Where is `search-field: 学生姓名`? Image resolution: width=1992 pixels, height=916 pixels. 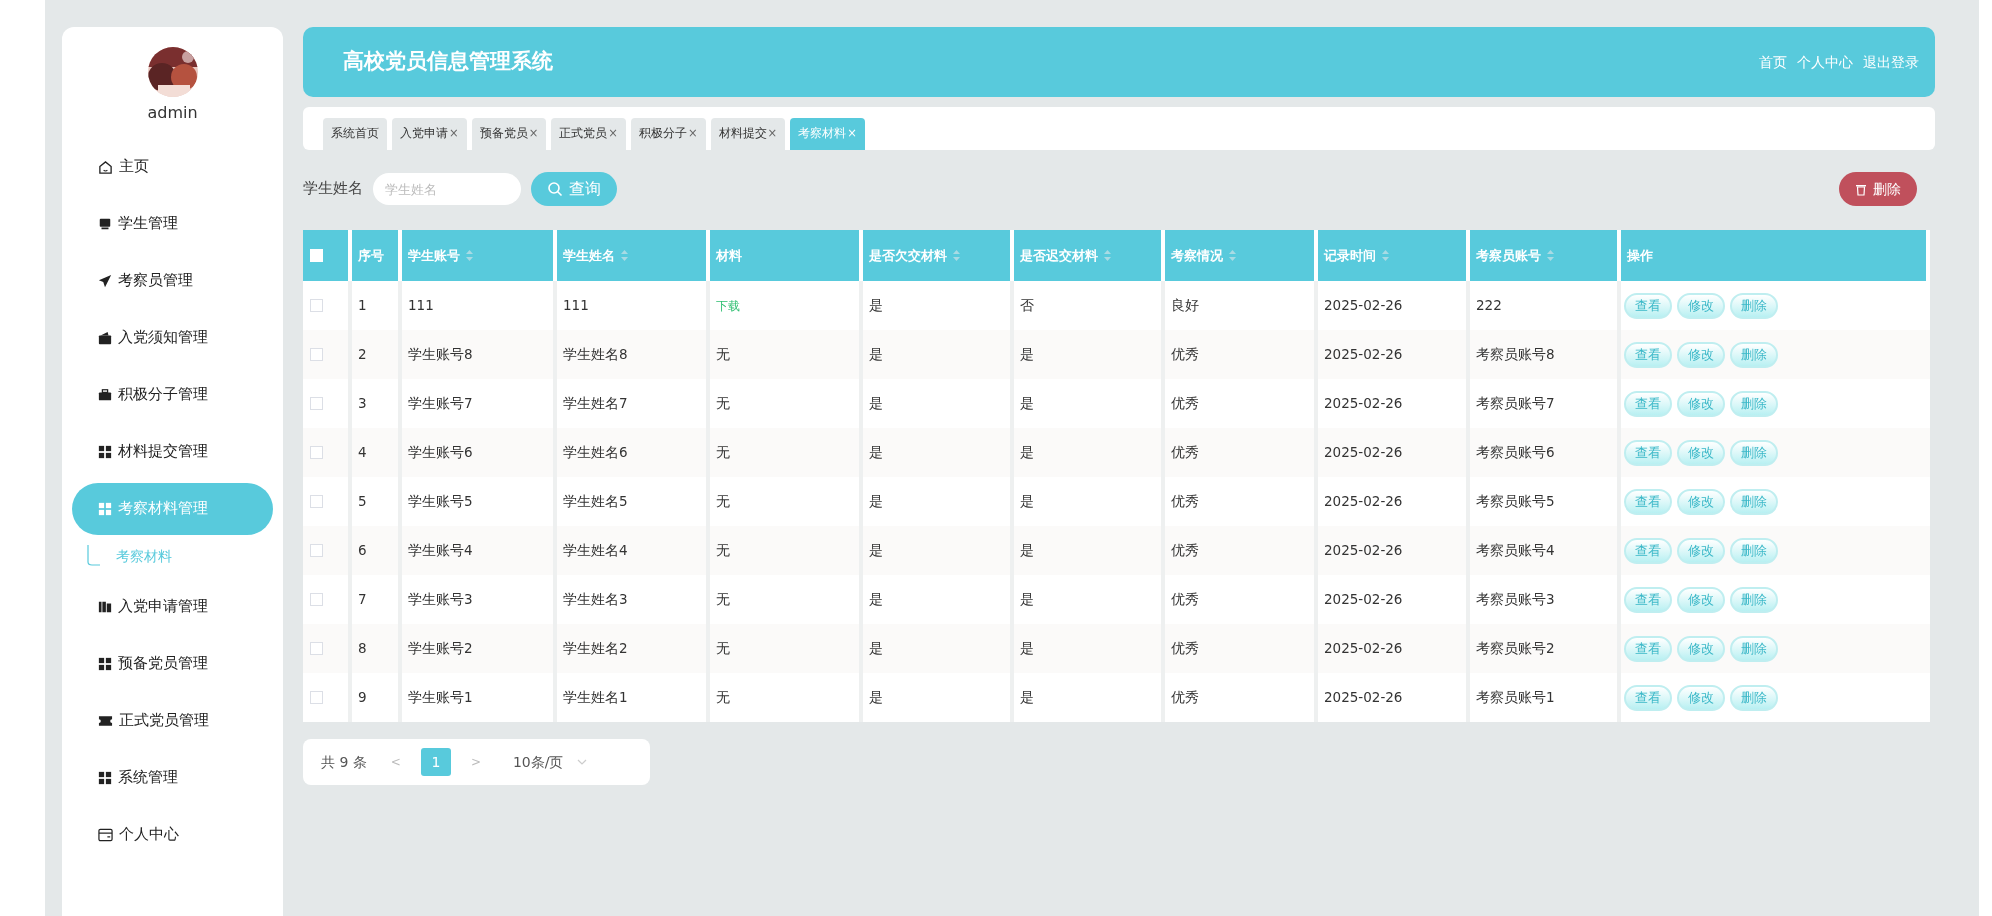
search-field: 学生姓名 is located at coordinates (447, 189).